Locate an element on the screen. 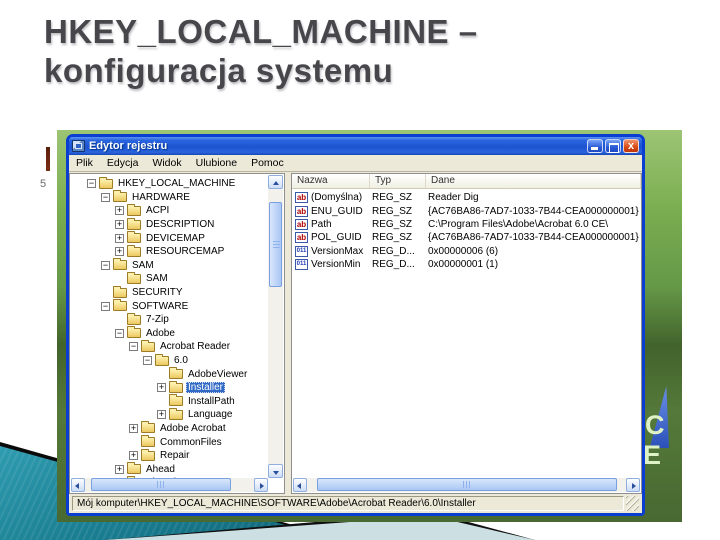 This screenshot has width=720, height=540. tree-item: DESCRIPTION is located at coordinates (169, 224).